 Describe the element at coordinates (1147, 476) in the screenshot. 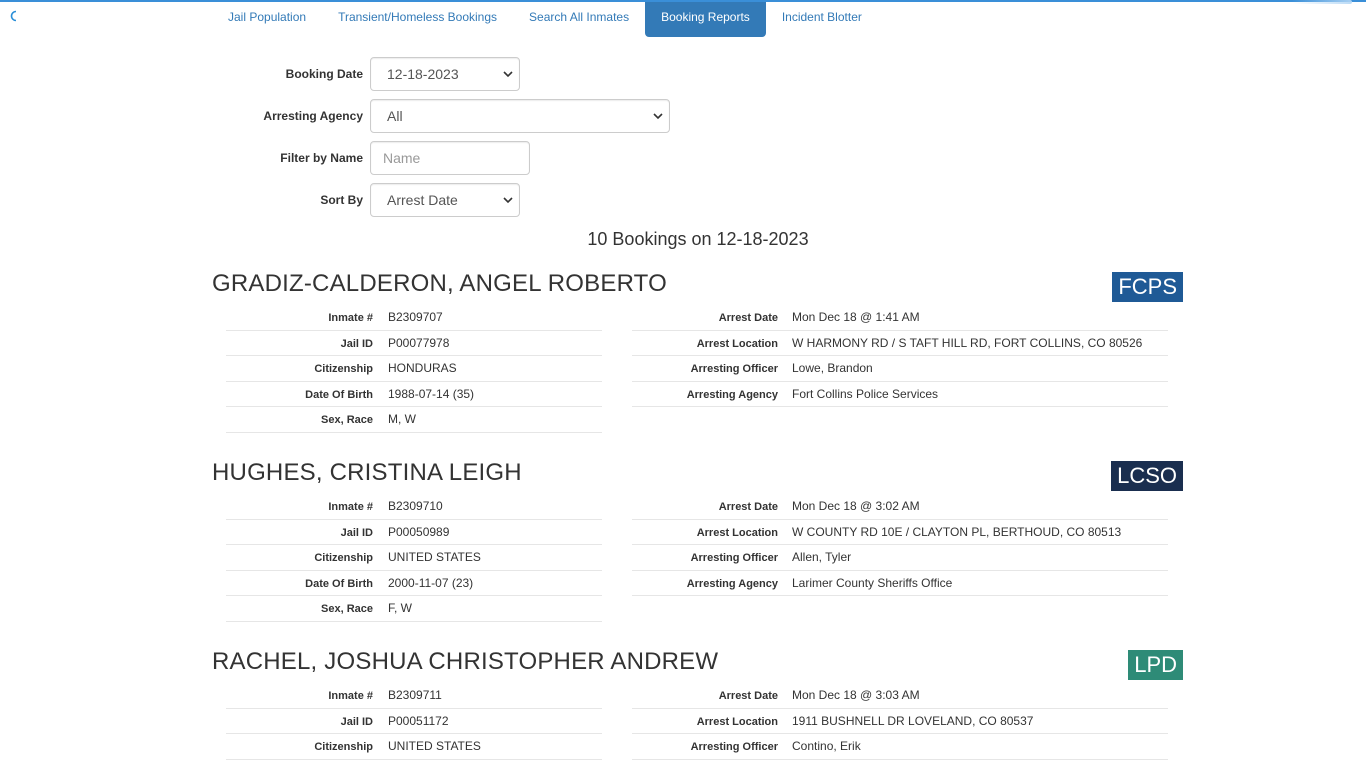

I see `agency-badge: LCSO` at that location.